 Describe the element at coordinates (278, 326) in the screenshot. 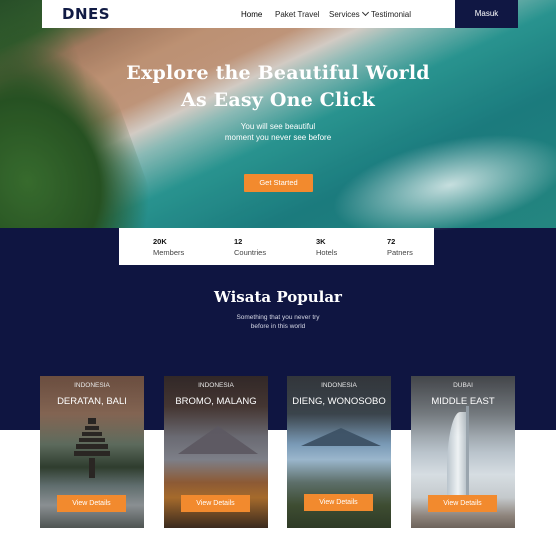

I see `section-subtitle-line2: before in this world` at that location.